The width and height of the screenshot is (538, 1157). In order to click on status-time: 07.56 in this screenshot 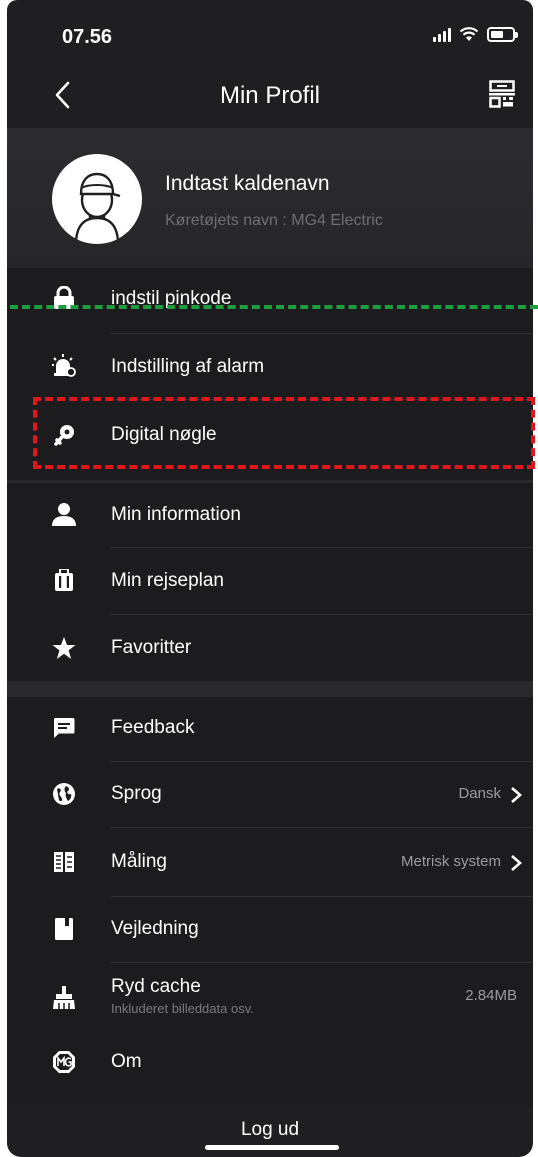, I will do `click(87, 37)`.